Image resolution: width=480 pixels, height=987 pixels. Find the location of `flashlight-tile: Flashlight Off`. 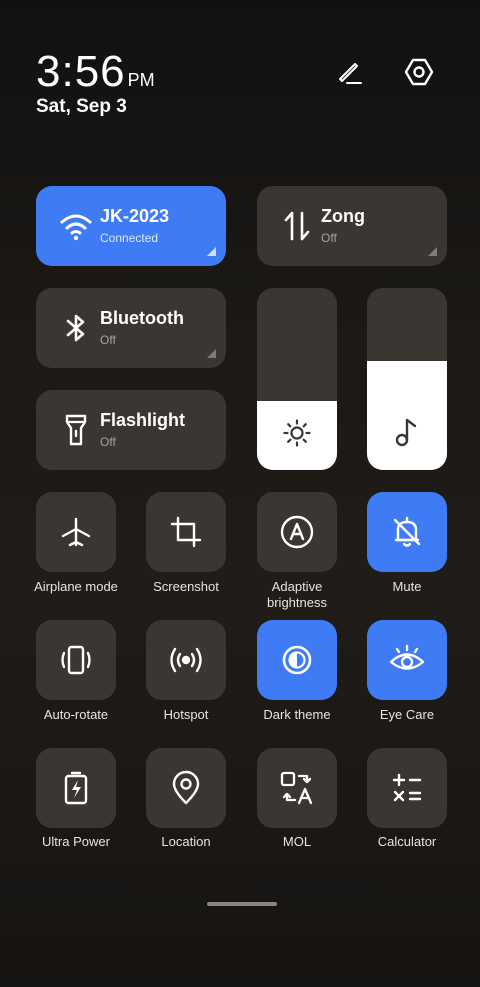

flashlight-tile: Flashlight Off is located at coordinates (131, 430).